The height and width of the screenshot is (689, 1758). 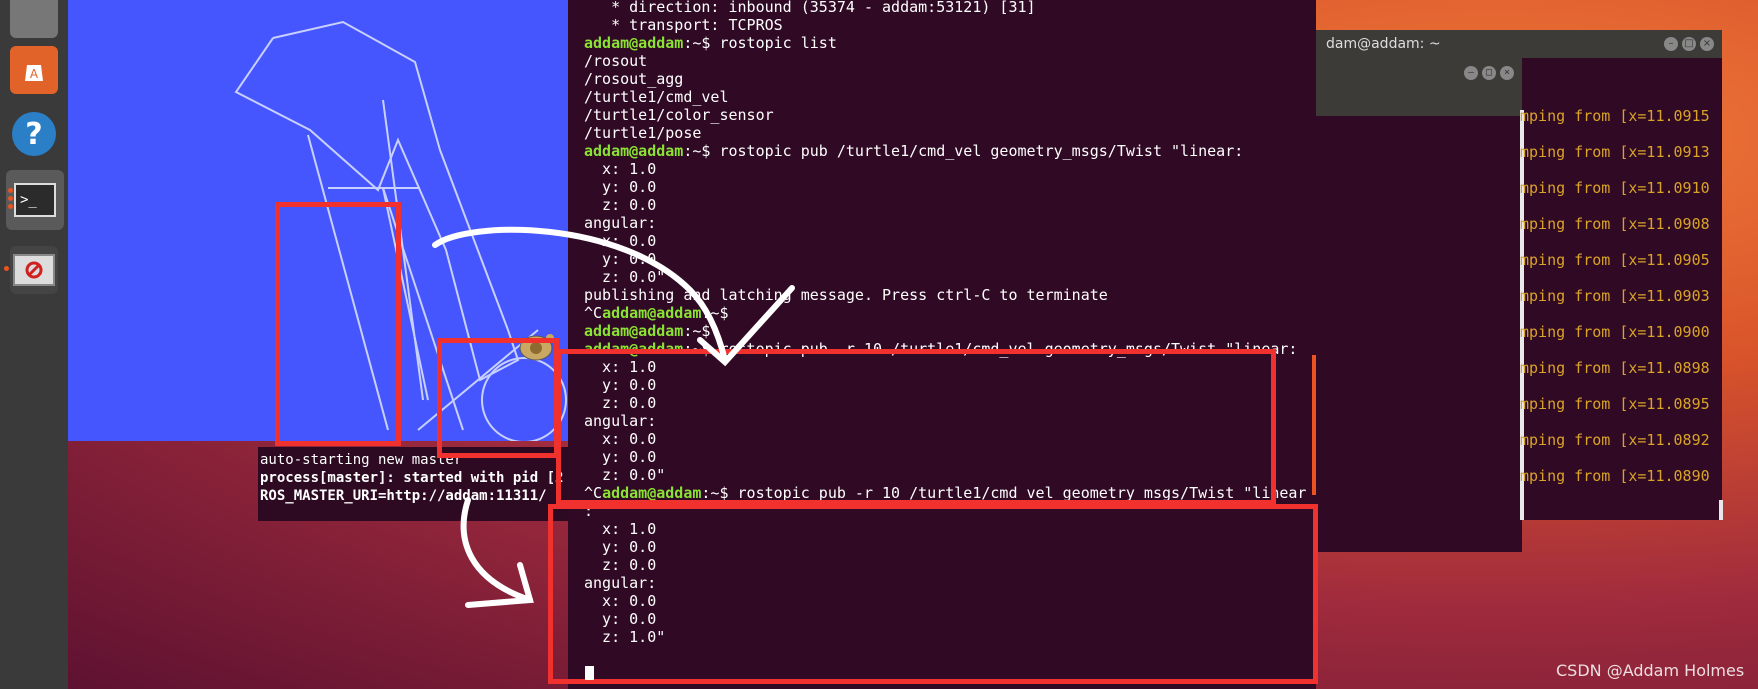 What do you see at coordinates (1650, 670) in the screenshot?
I see `watermark: CSDN @Addam Holmes` at bounding box center [1650, 670].